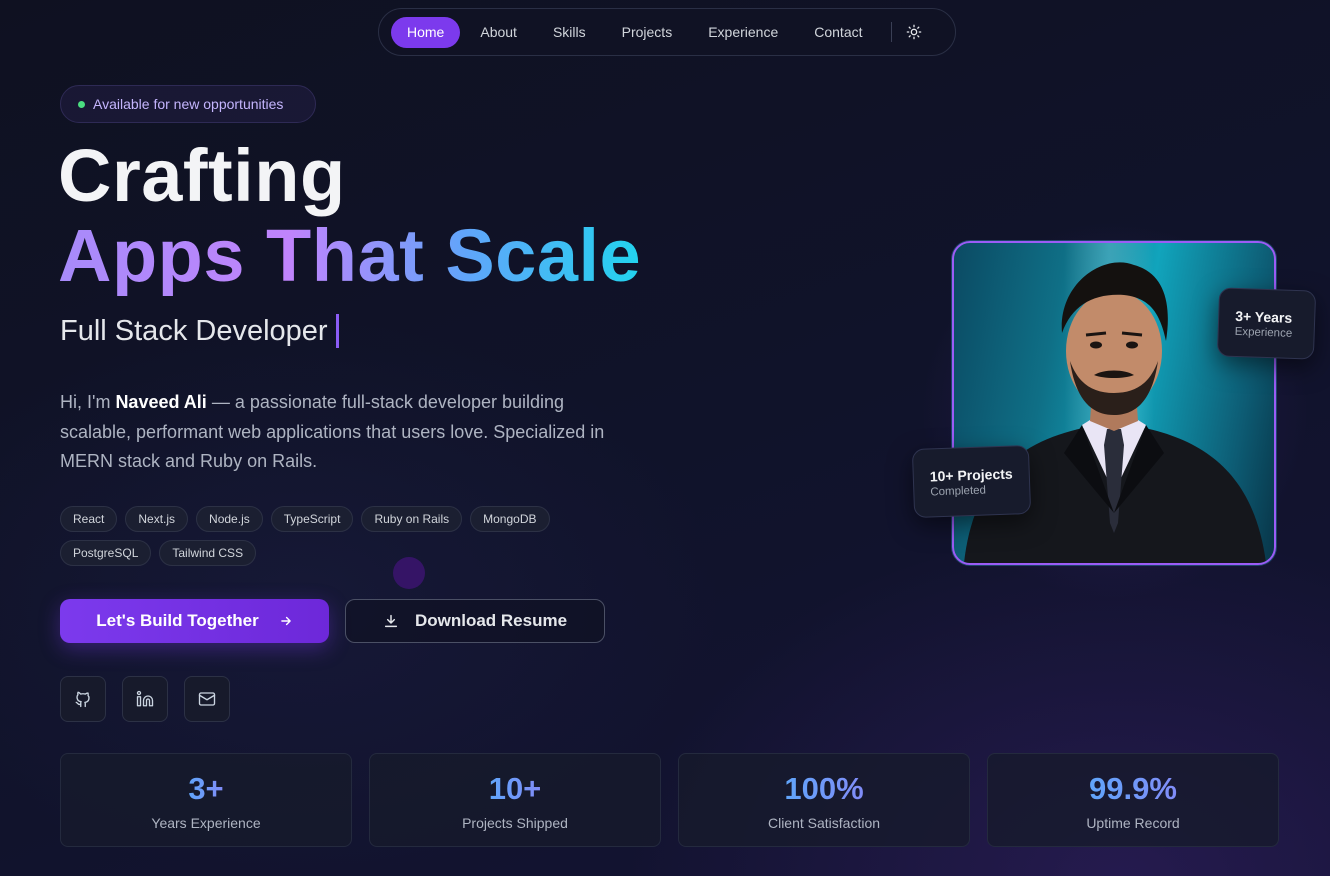 The width and height of the screenshot is (1330, 876). Describe the element at coordinates (206, 788) in the screenshot. I see `stat-value: 3+` at that location.